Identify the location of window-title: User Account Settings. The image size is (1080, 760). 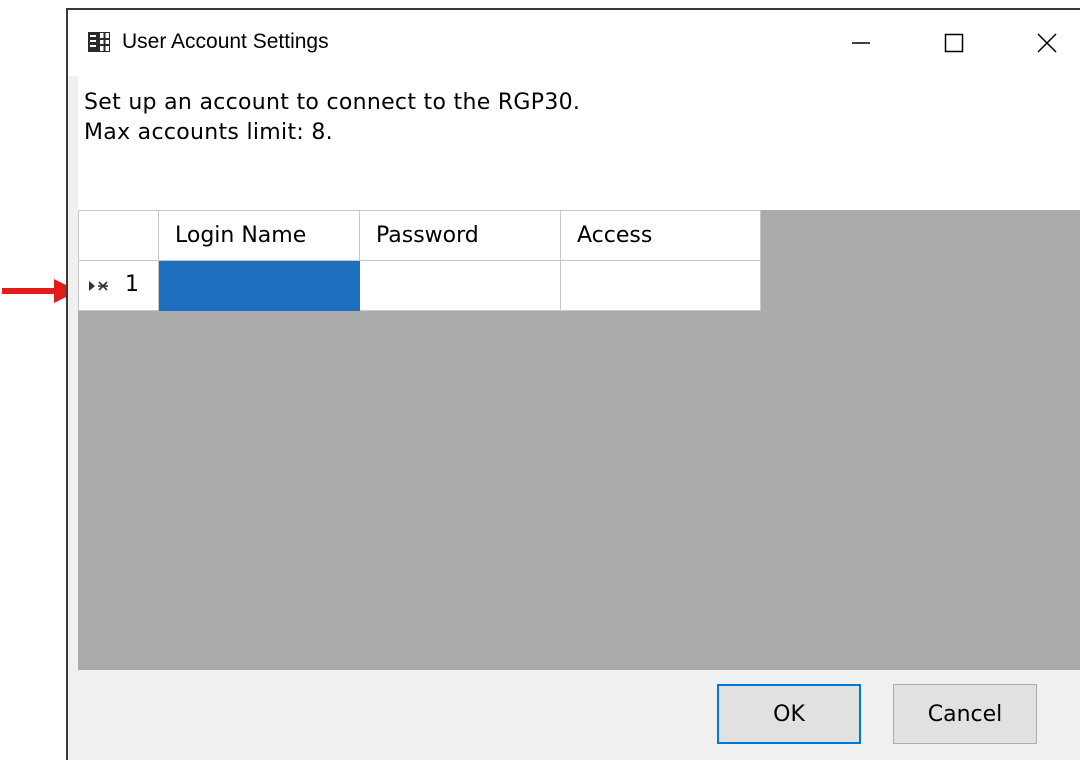
(225, 41).